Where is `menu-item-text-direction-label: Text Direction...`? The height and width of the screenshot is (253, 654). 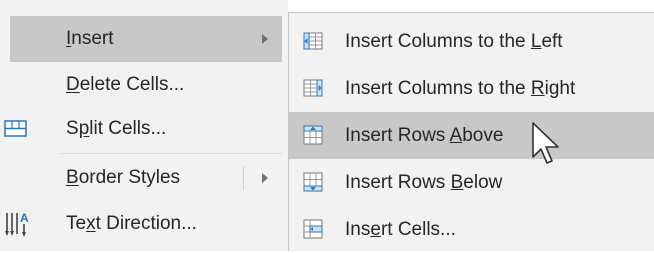
menu-item-text-direction-label: Text Direction... is located at coordinates (131, 223).